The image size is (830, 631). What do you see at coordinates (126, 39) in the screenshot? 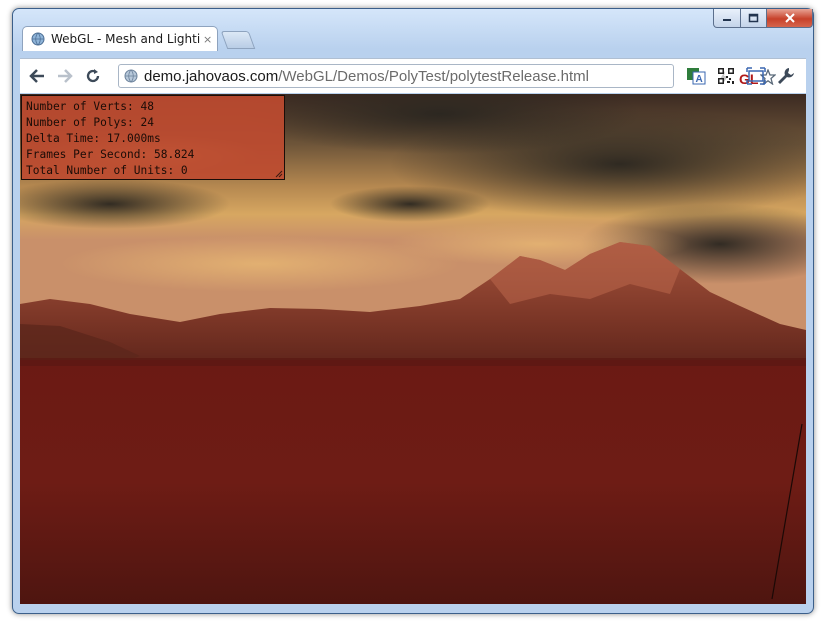
I see `tab-title: WebGL - Mesh and Lighting` at bounding box center [126, 39].